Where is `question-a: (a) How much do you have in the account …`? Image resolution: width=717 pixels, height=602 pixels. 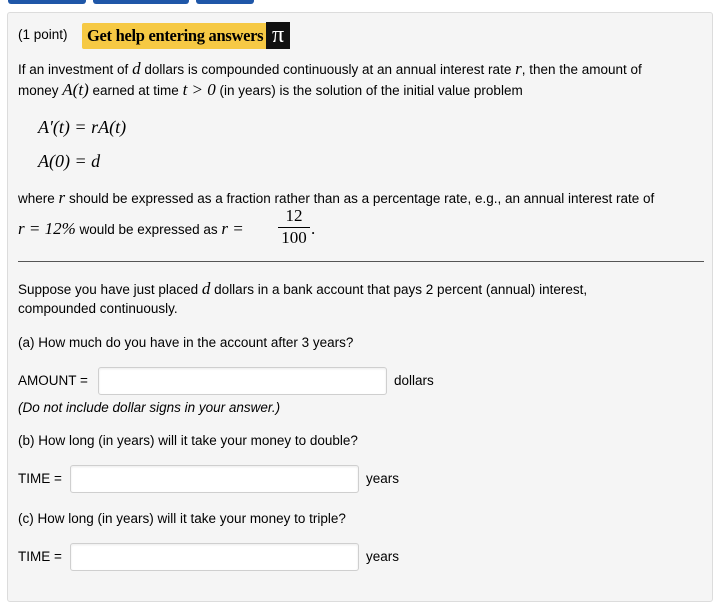
question-a: (a) How much do you have in the account … is located at coordinates (186, 342).